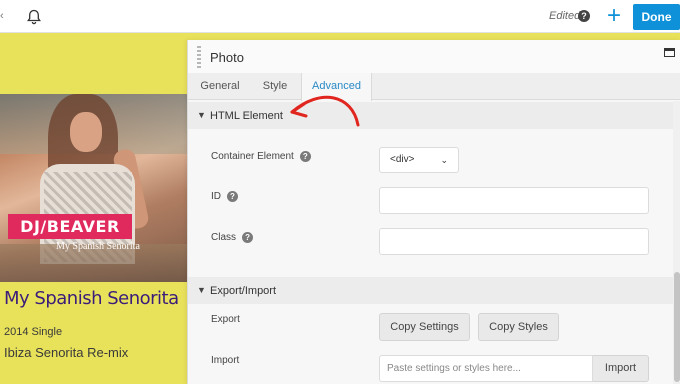 The height and width of the screenshot is (384, 680). What do you see at coordinates (246, 116) in the screenshot?
I see `section-title: HTML Element` at bounding box center [246, 116].